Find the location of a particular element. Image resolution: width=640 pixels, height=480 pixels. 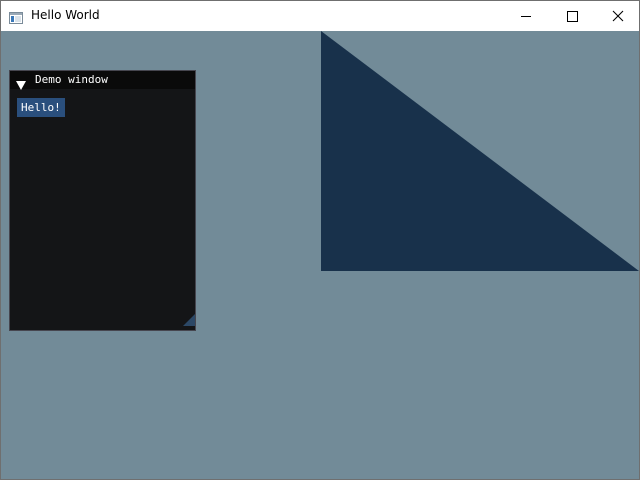

minimize-icon is located at coordinates (526, 16).